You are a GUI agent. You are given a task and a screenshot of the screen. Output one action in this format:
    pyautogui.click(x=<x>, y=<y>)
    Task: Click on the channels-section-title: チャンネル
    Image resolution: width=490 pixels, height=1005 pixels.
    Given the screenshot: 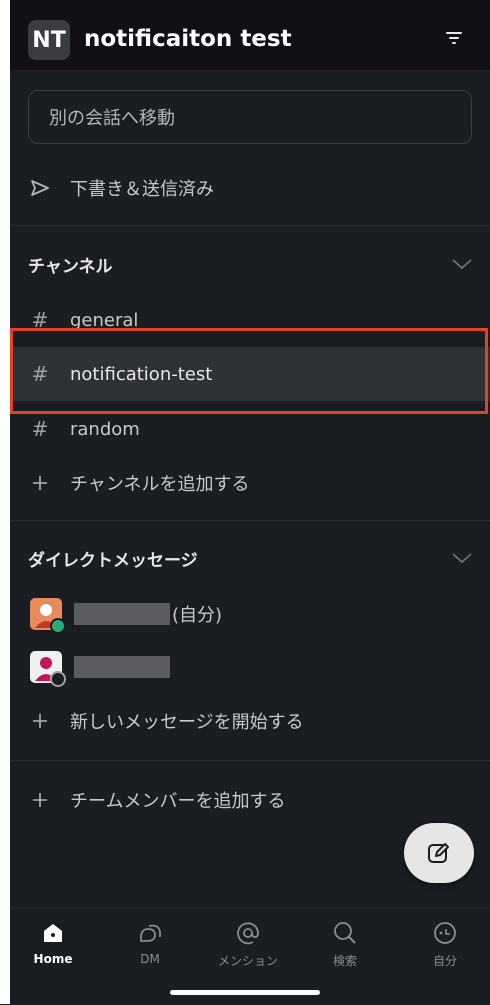 What is the action you would take?
    pyautogui.click(x=70, y=266)
    